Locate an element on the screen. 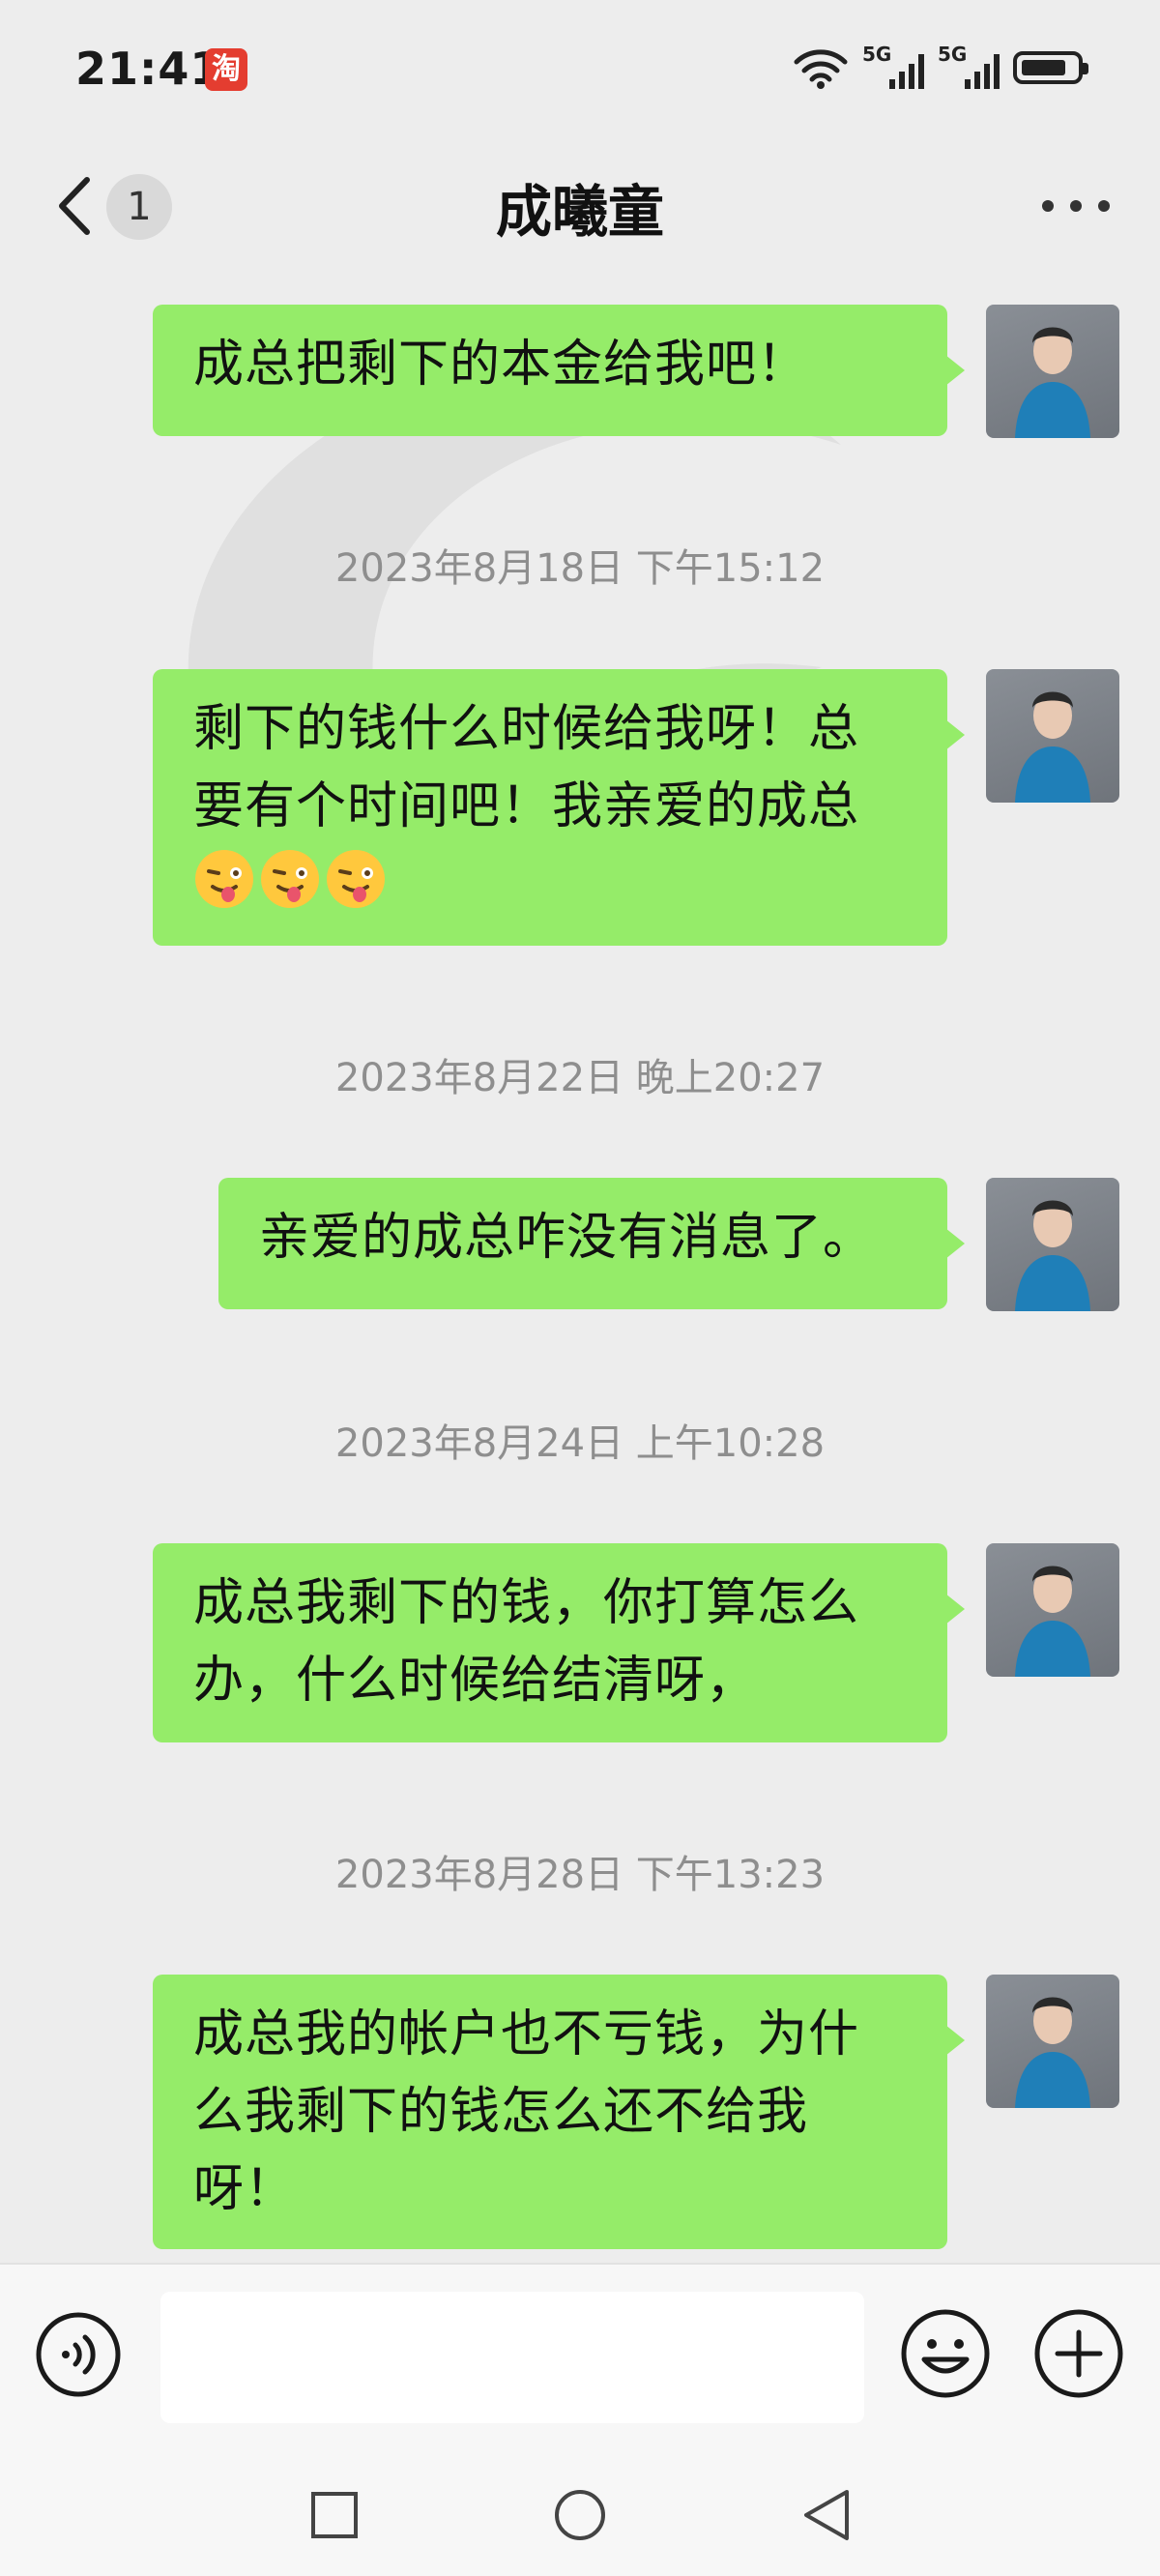 The height and width of the screenshot is (2576, 1160). message-text: 呀！ is located at coordinates (245, 2189).